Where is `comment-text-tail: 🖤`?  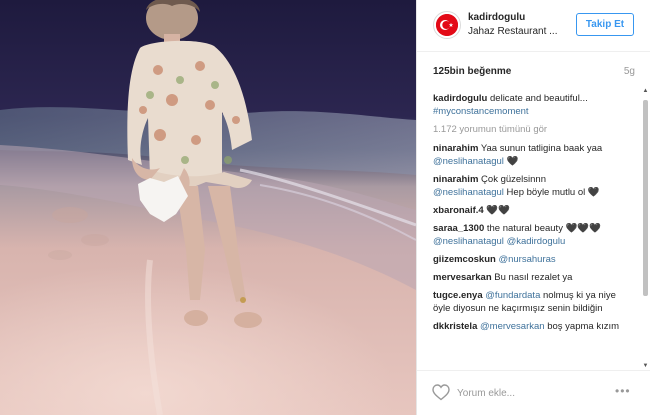
comment-text-tail: 🖤 is located at coordinates (511, 161).